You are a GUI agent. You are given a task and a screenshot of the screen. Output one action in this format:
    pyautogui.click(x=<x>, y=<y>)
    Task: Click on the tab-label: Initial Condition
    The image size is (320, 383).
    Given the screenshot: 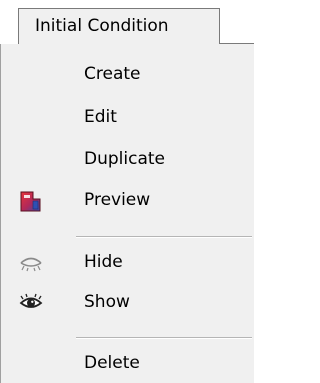 What is the action you would take?
    pyautogui.click(x=102, y=26)
    